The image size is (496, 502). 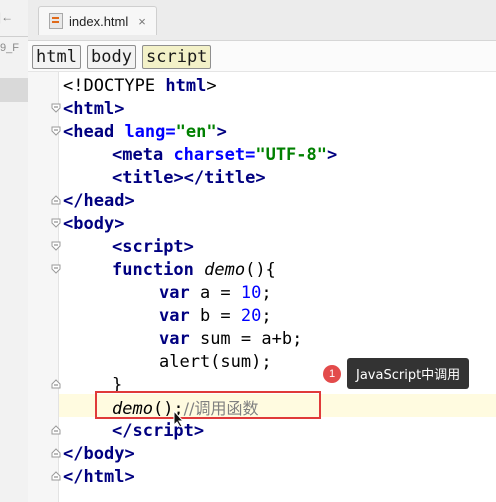 I want to click on close-tab-icon: ×, so click(x=142, y=21).